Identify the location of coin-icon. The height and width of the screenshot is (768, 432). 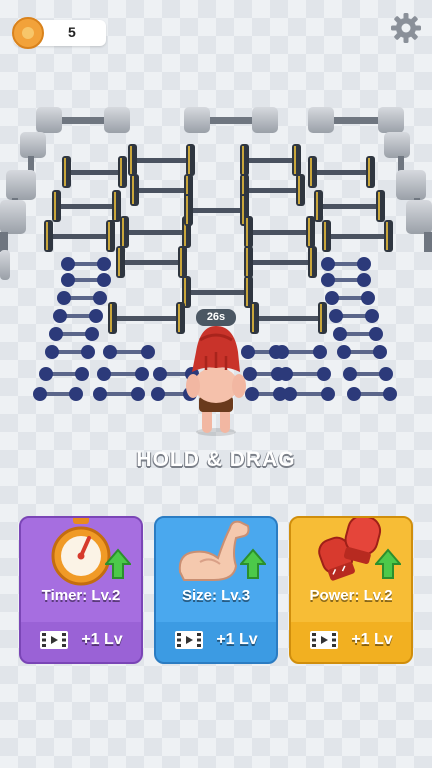
(28, 33).